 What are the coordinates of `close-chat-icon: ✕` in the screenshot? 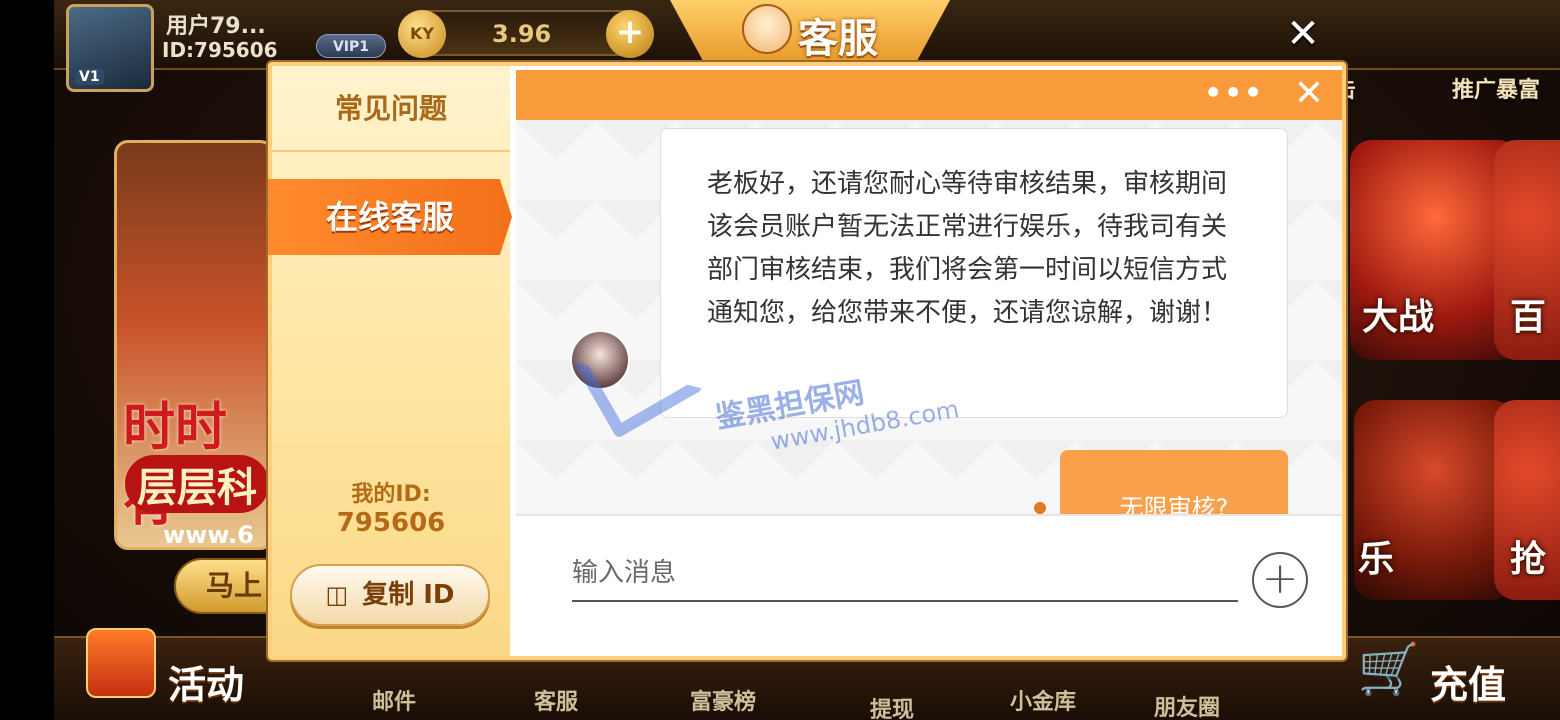 It's located at (1309, 95).